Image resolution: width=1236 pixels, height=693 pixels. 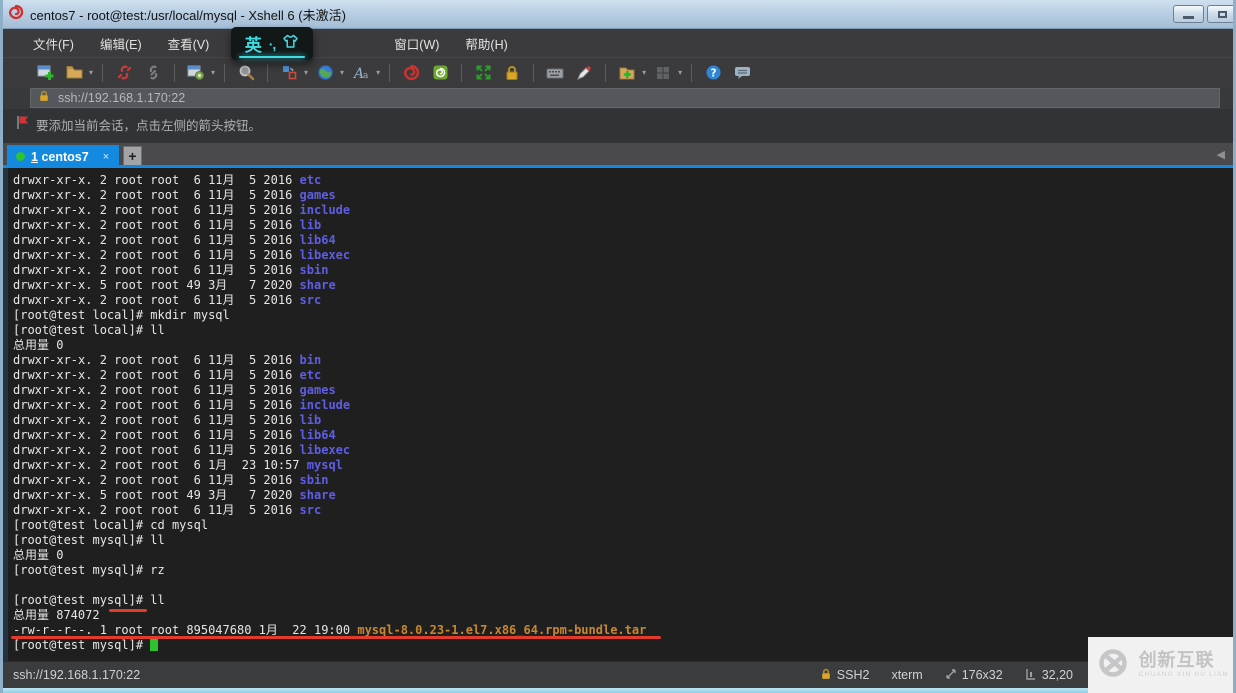 What do you see at coordinates (124, 73) in the screenshot?
I see `disconnect-icon` at bounding box center [124, 73].